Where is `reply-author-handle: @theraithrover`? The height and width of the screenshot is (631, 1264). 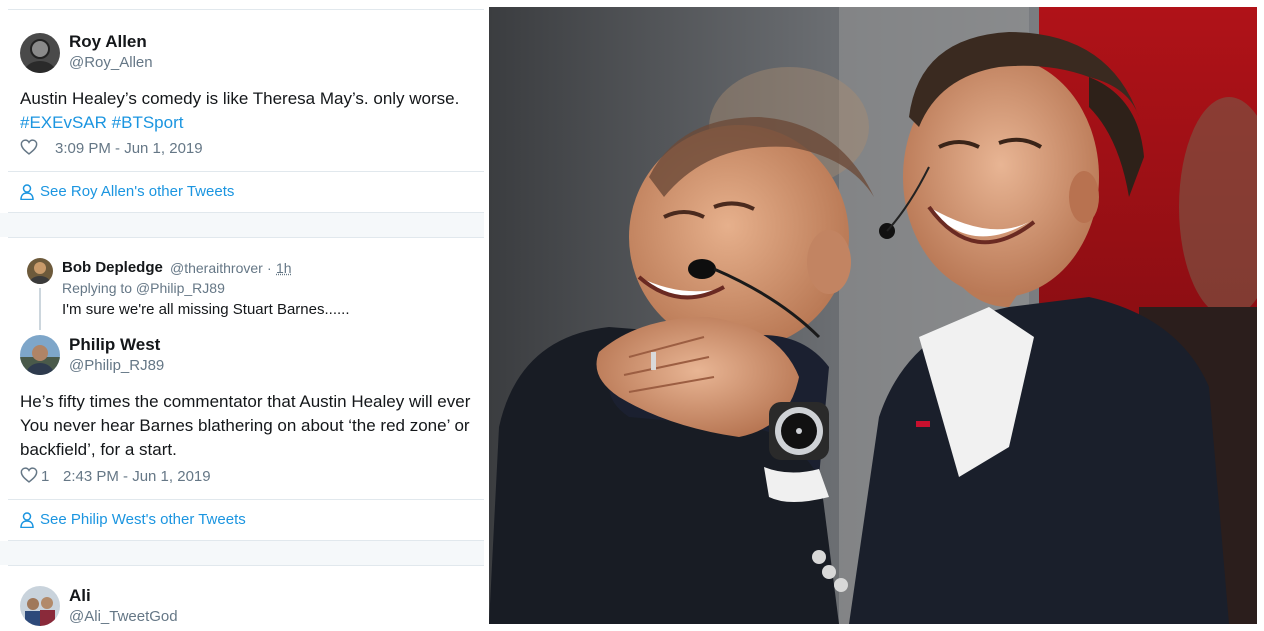 reply-author-handle: @theraithrover is located at coordinates (216, 268).